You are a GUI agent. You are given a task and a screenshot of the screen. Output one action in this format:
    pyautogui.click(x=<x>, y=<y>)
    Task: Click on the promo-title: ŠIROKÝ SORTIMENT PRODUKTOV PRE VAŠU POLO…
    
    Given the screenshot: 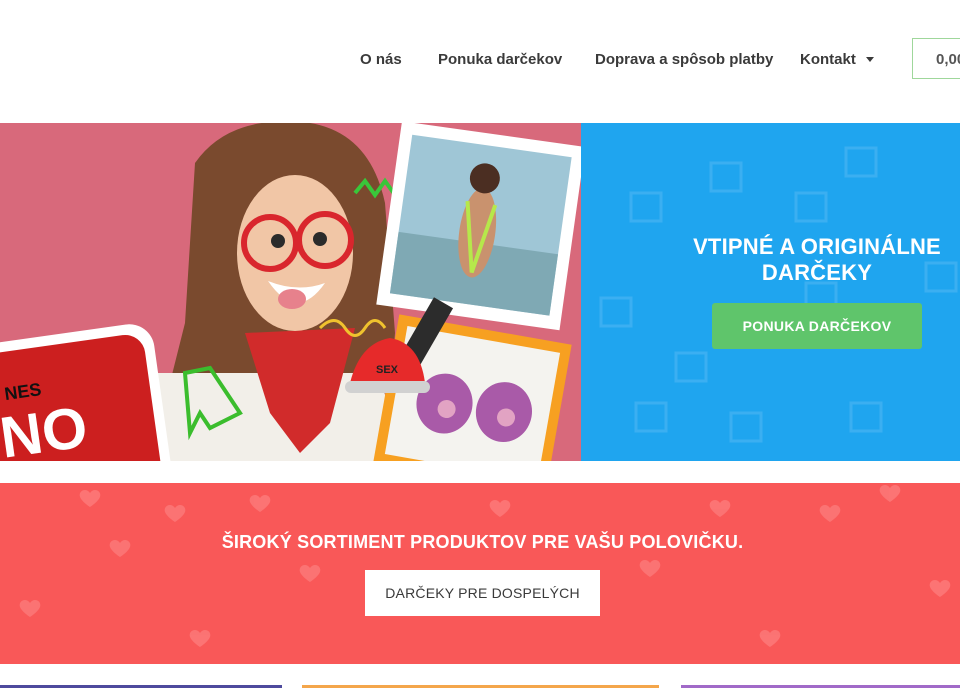 What is the action you would take?
    pyautogui.click(x=482, y=542)
    